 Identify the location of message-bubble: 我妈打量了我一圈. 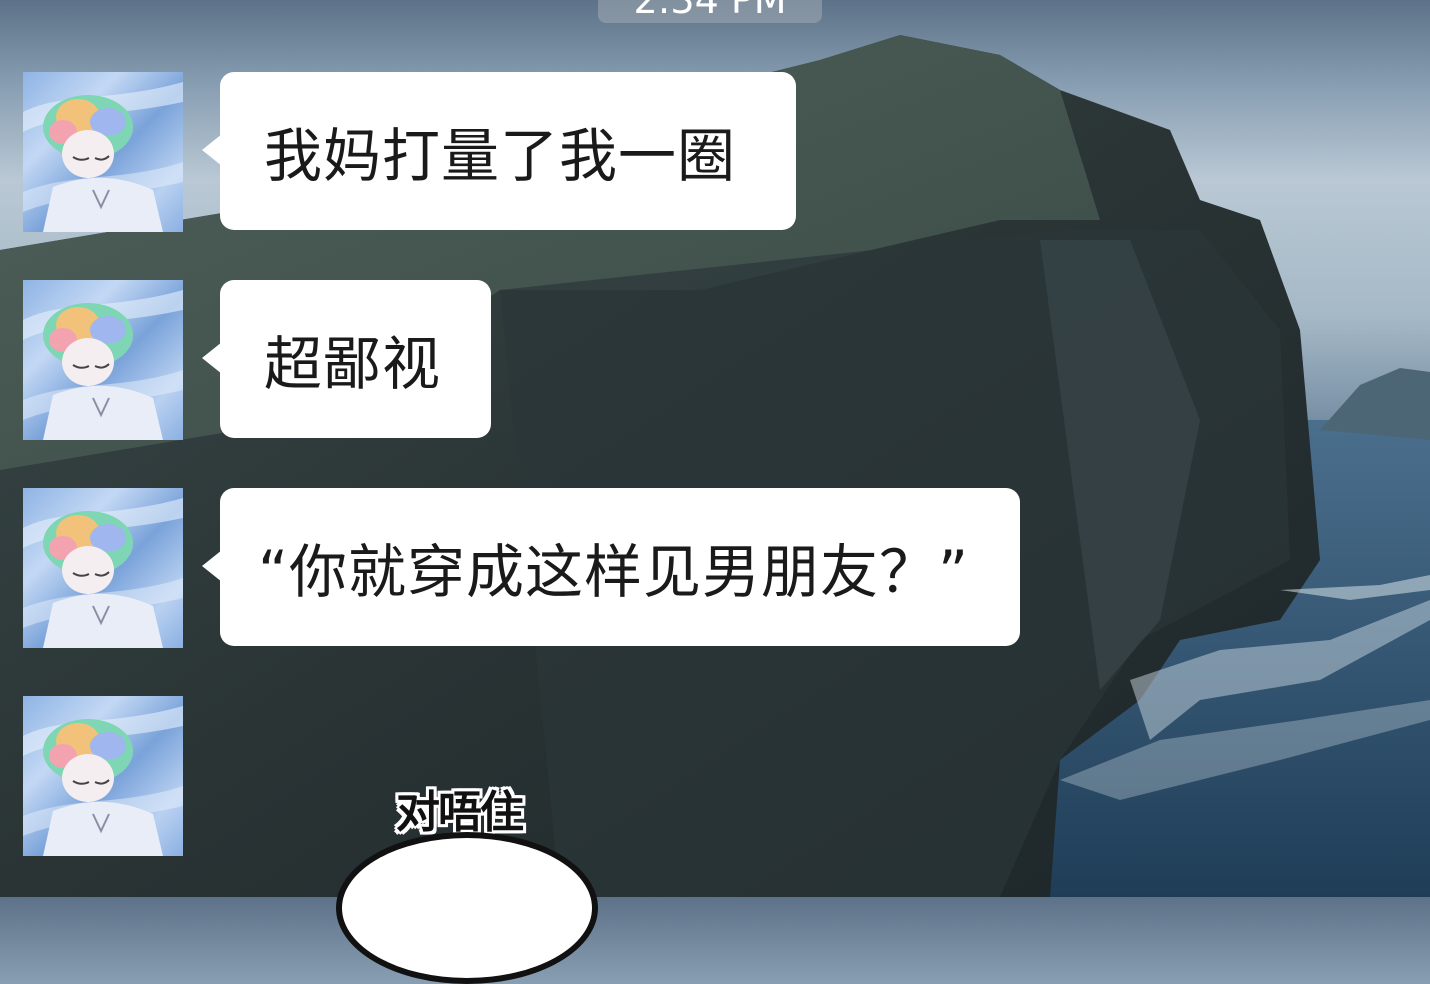
(499, 151).